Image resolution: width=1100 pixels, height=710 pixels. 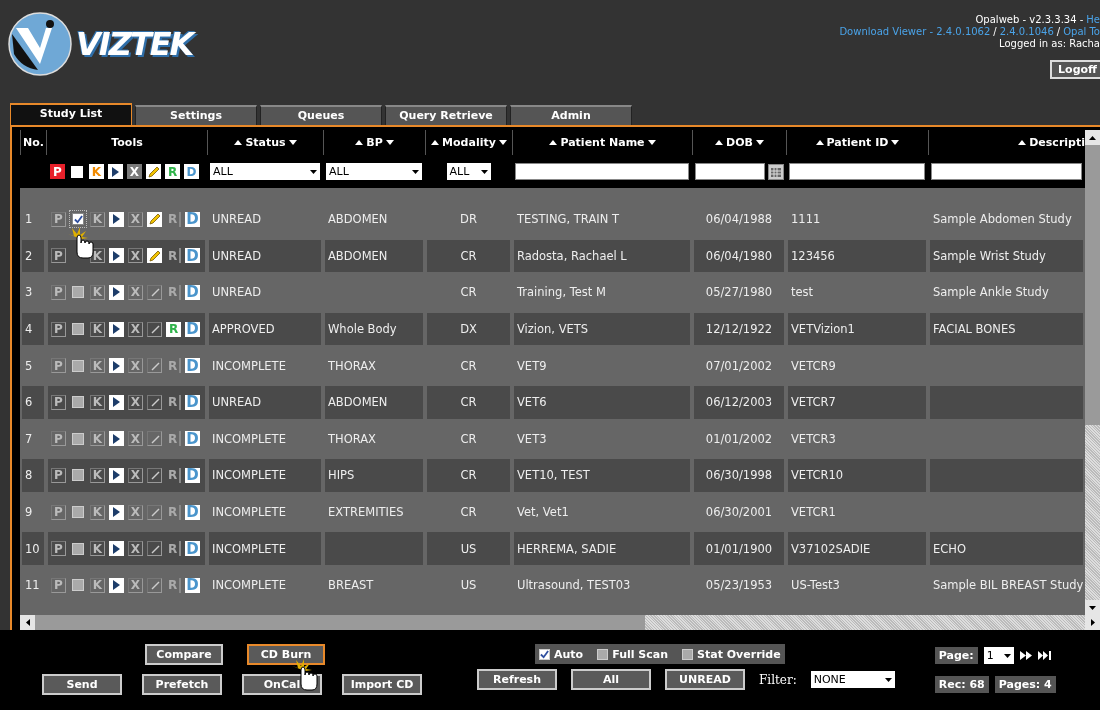 I want to click on scroll-left-icon, so click(x=27, y=622).